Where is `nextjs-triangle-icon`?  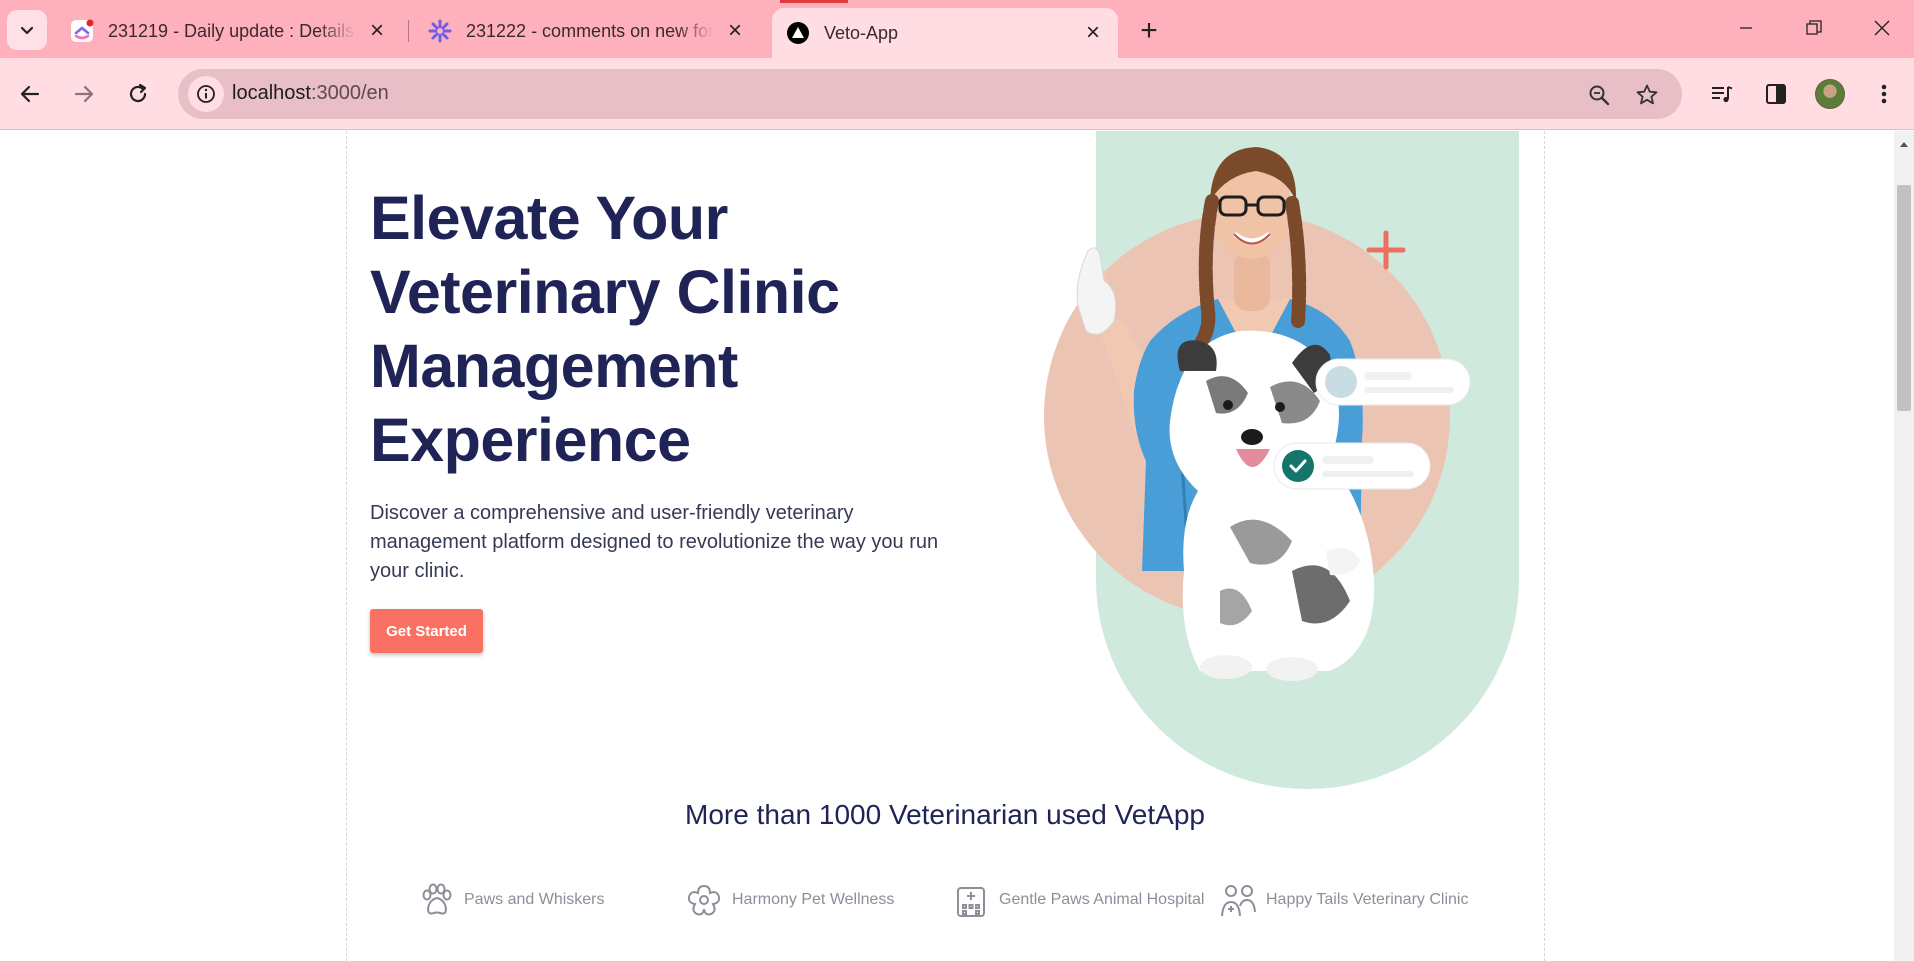 nextjs-triangle-icon is located at coordinates (798, 33).